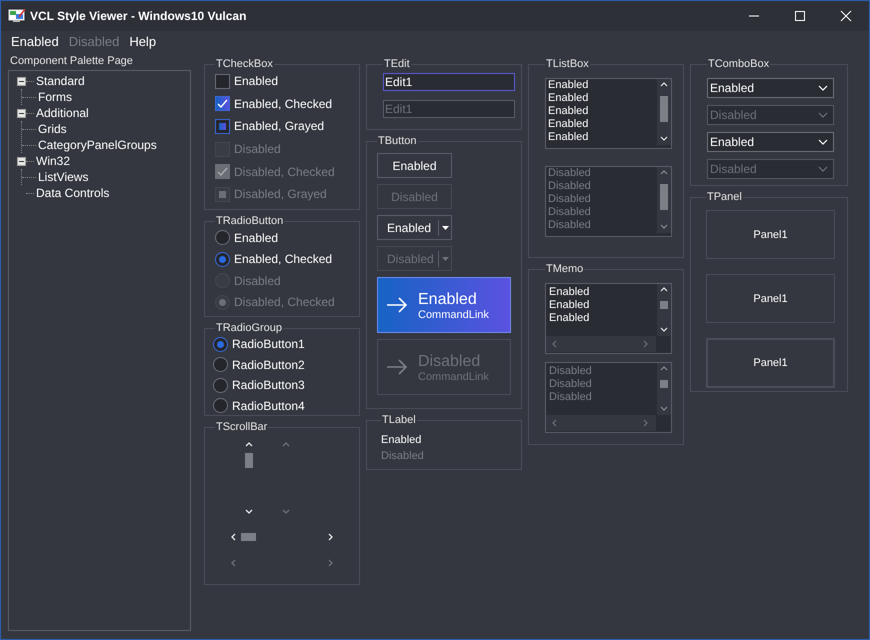 The width and height of the screenshot is (870, 640). Describe the element at coordinates (738, 64) in the screenshot. I see `group-title: TComboBox` at that location.